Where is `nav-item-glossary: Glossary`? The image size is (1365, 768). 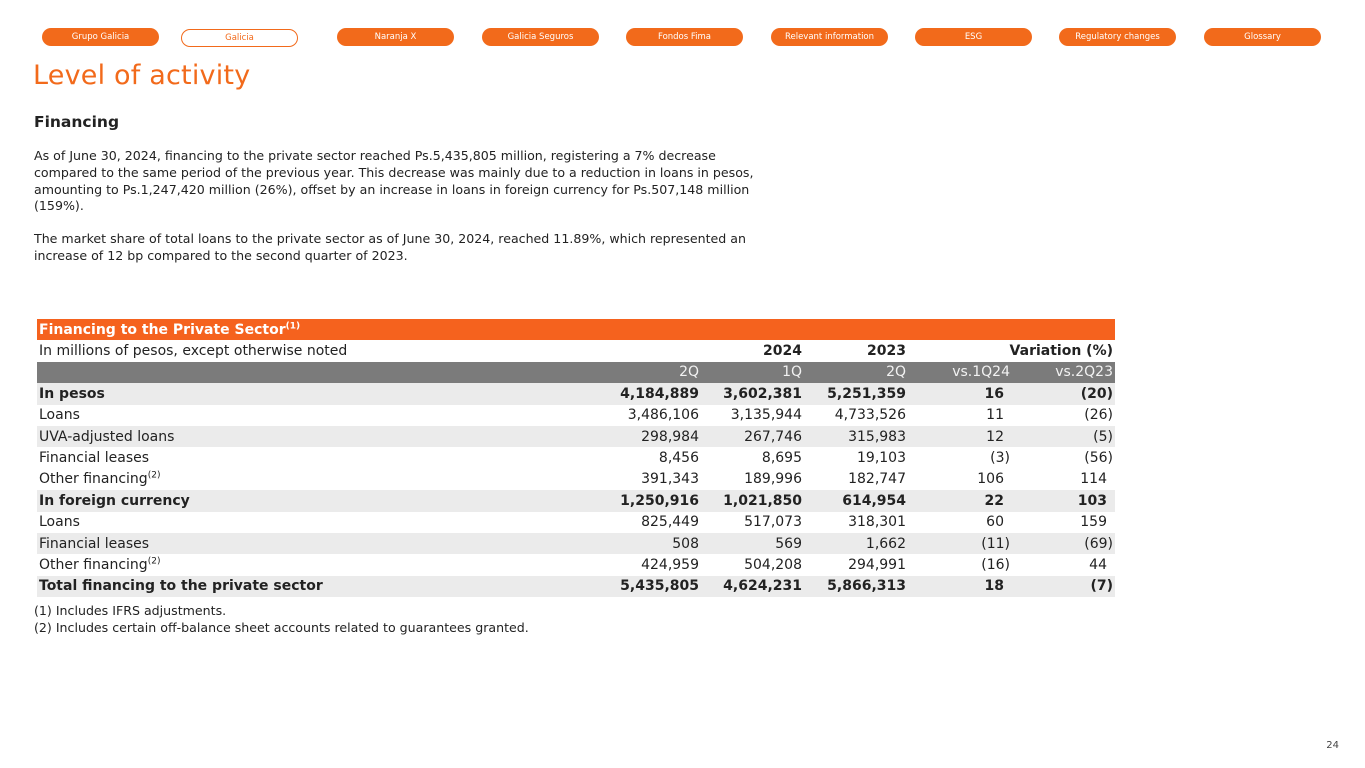
nav-item-glossary: Glossary is located at coordinates (1262, 37).